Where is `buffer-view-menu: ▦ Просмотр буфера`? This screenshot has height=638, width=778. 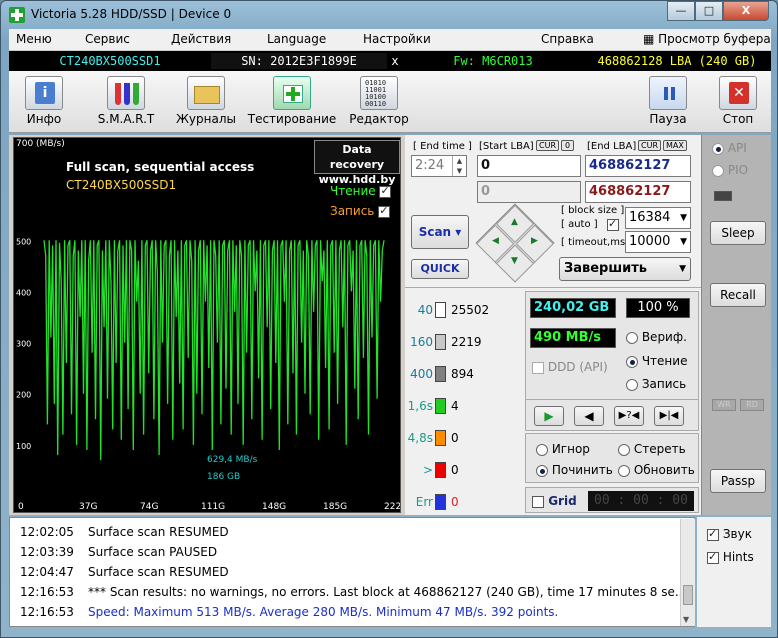
buffer-view-menu: ▦ Просмотр буфера is located at coordinates (707, 39).